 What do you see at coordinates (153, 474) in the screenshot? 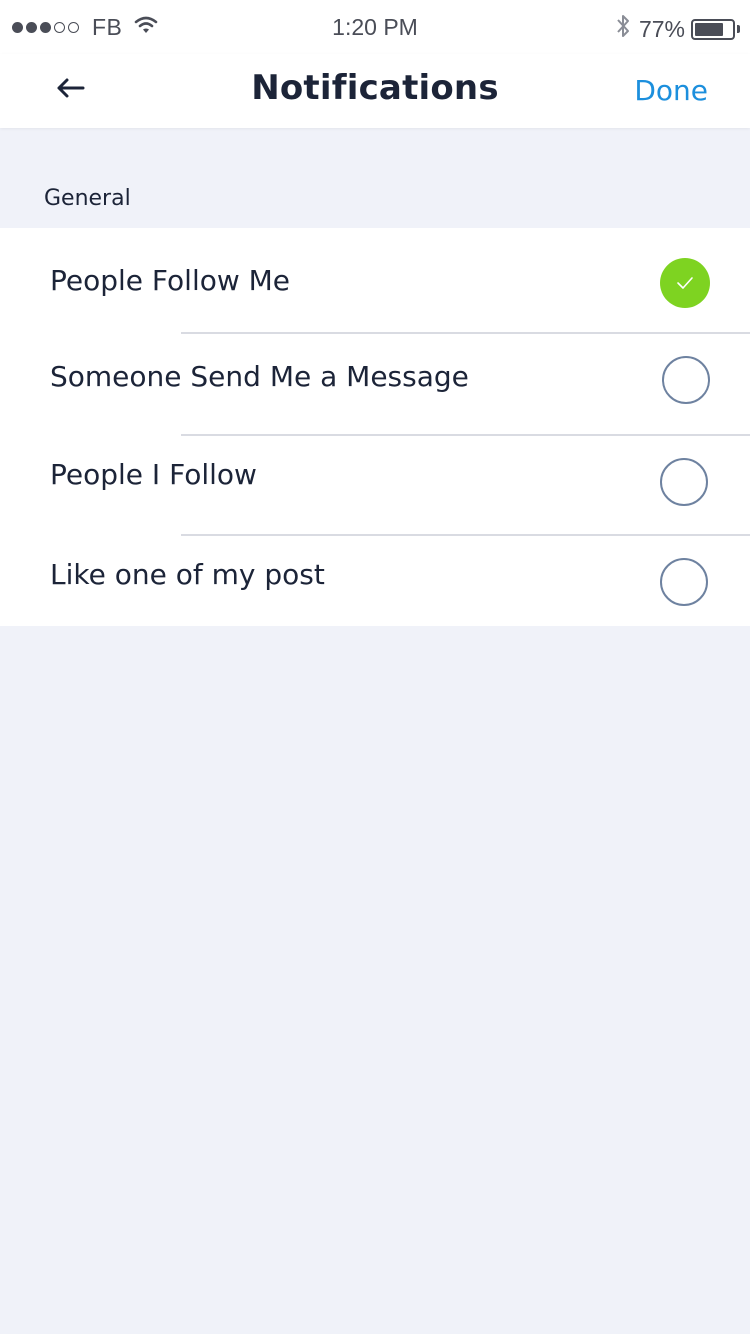
I see `option-label: People I Follow` at bounding box center [153, 474].